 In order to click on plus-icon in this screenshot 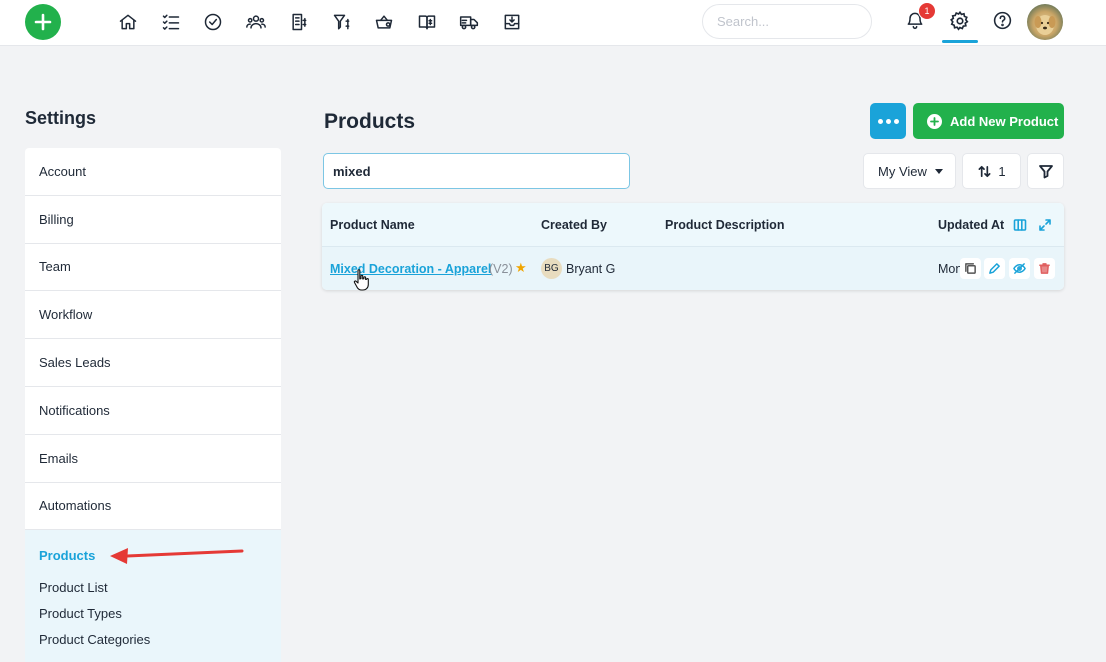, I will do `click(43, 22)`.